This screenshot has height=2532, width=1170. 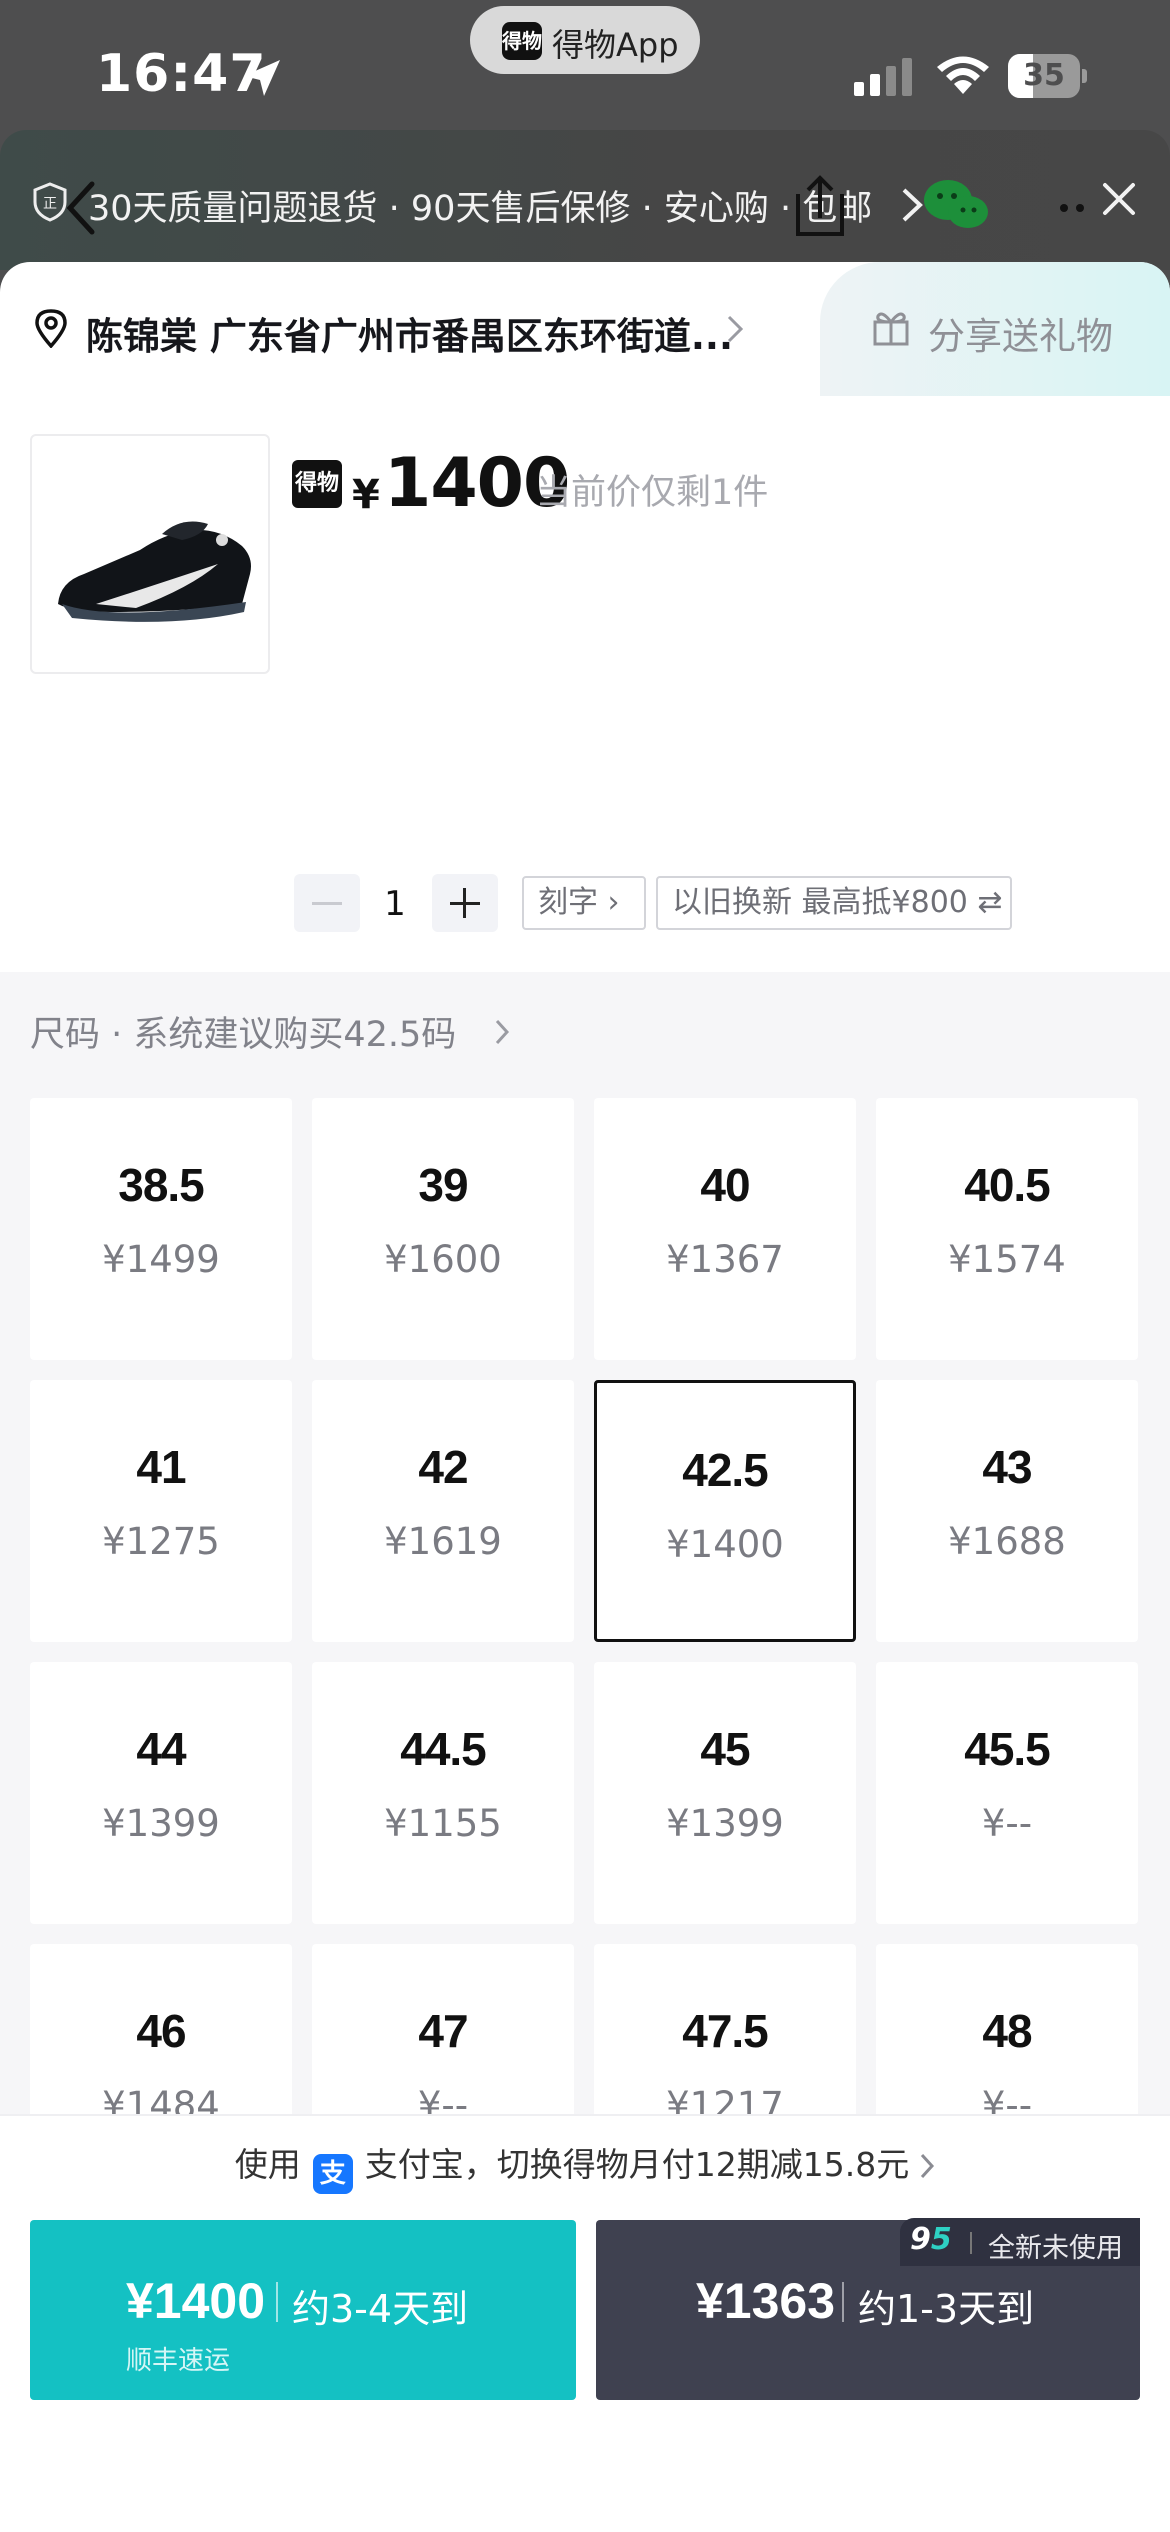 I want to click on payment-promo: 使用支支付宝，切换得物月付12期减15.8元, so click(x=585, y=2166).